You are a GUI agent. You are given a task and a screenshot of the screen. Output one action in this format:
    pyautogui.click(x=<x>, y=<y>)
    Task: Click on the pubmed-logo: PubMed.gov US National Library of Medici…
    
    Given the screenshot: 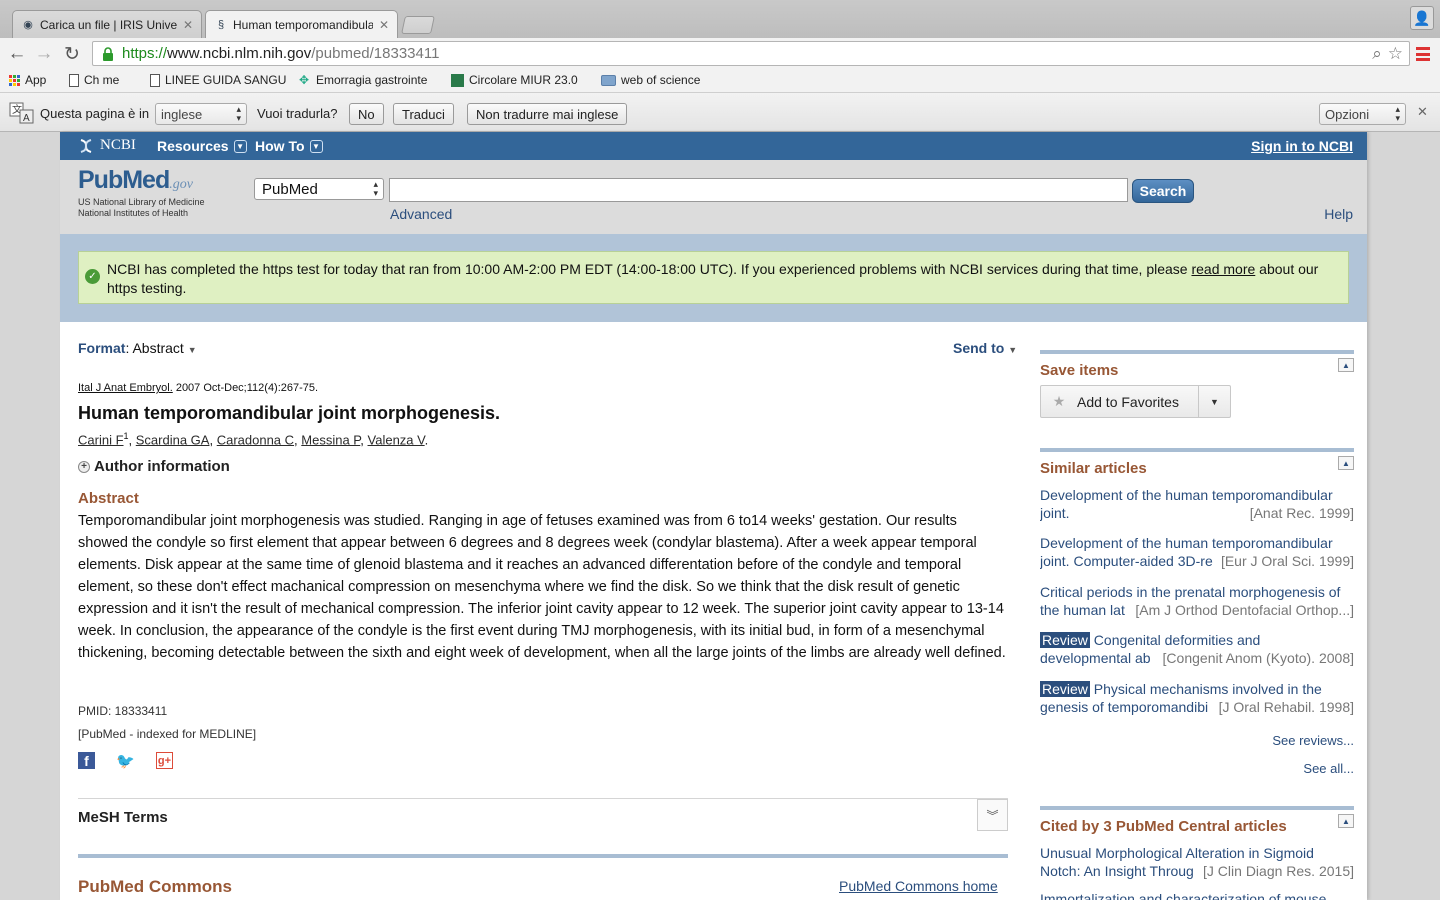 What is the action you would take?
    pyautogui.click(x=141, y=192)
    